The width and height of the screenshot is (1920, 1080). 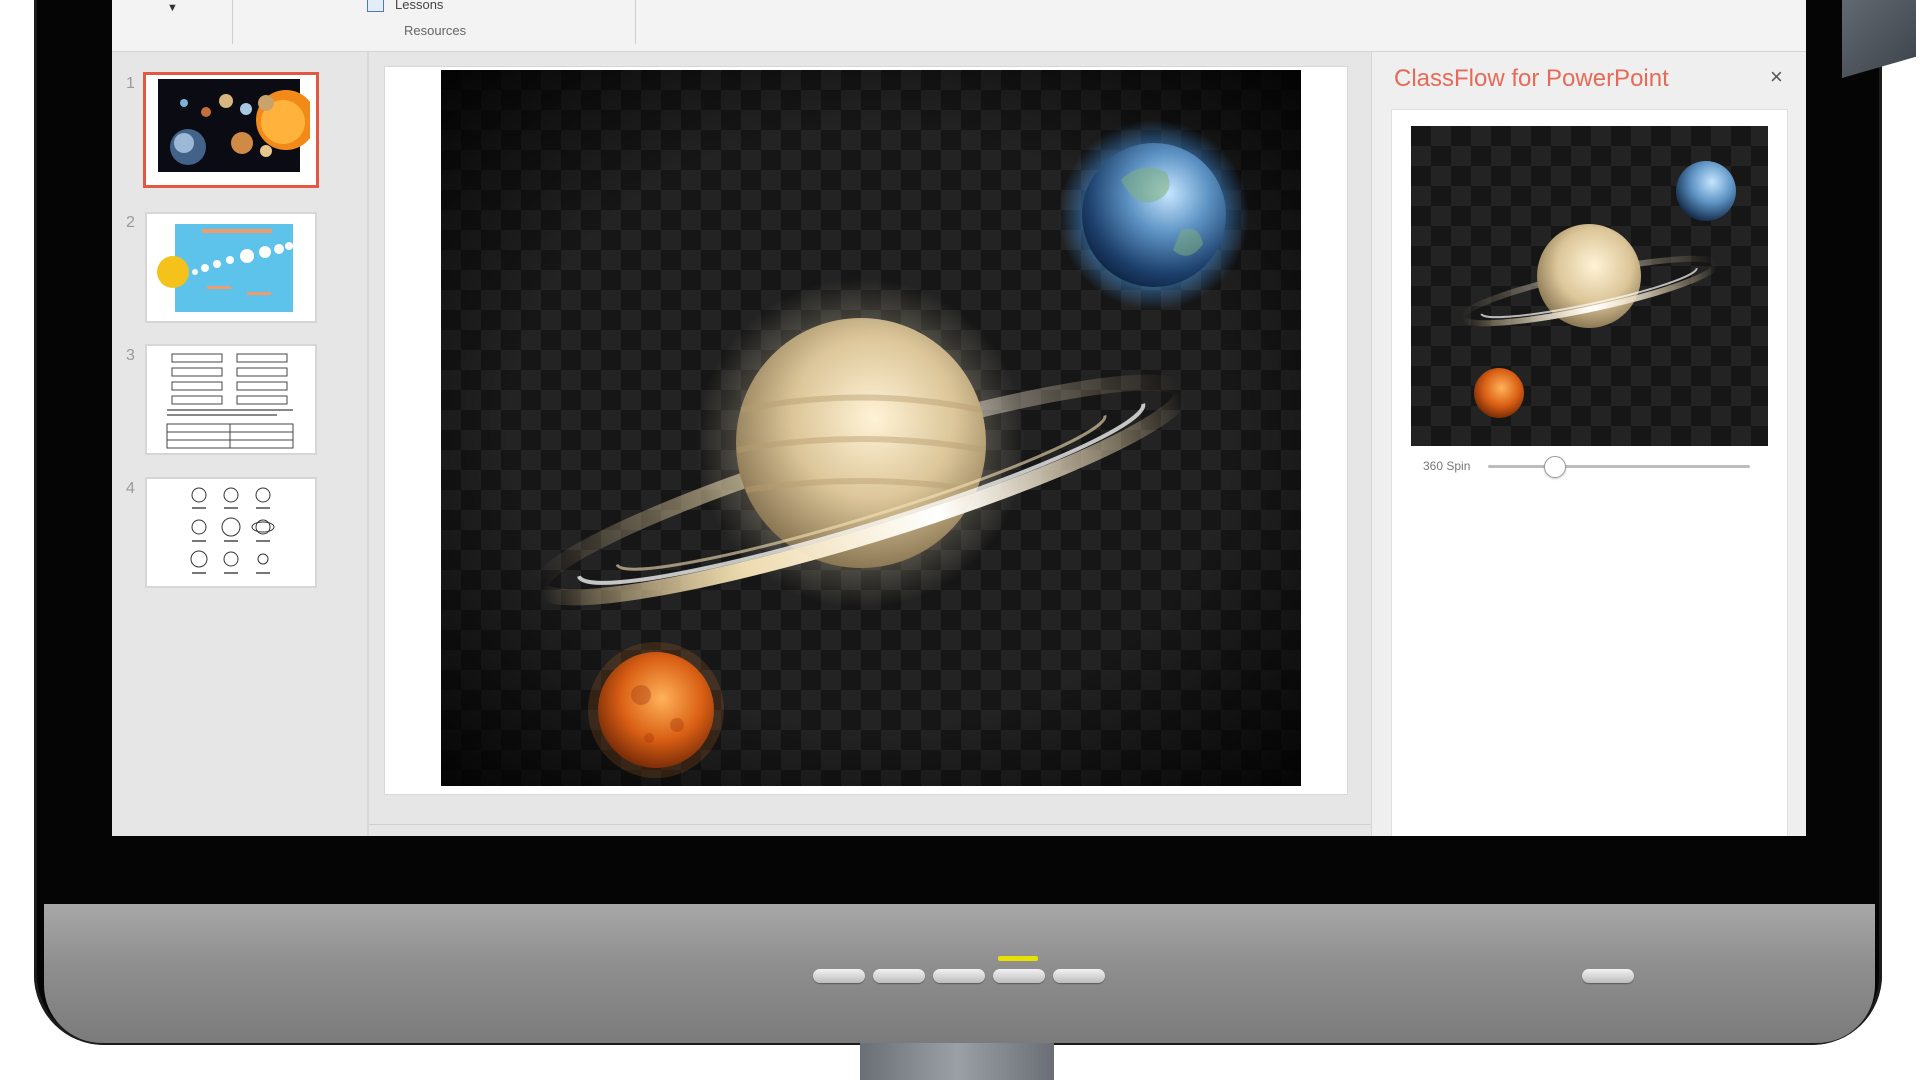 I want to click on monitor-stand, so click(x=957, y=1061).